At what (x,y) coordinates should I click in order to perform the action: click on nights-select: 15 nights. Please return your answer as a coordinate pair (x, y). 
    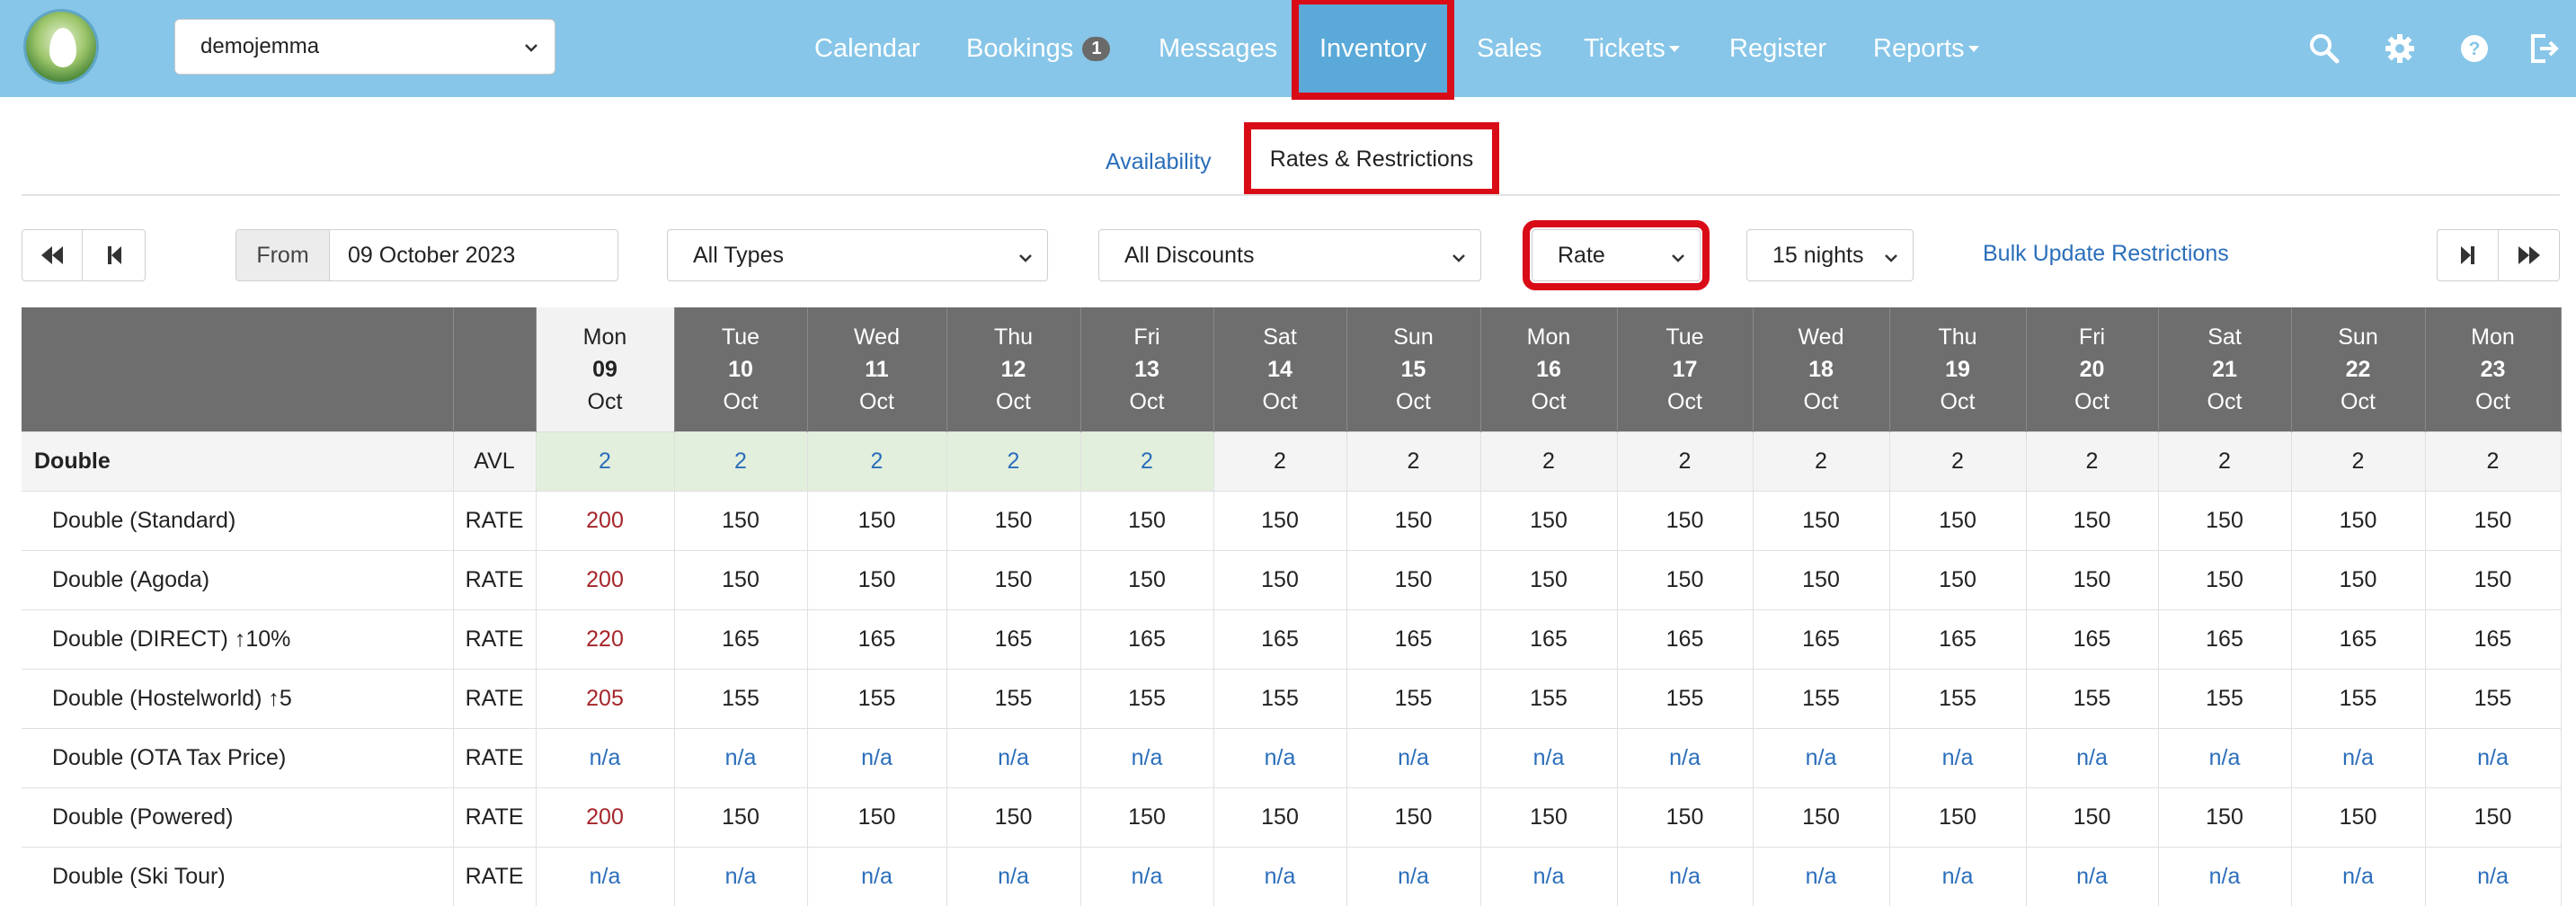
    Looking at the image, I should click on (1830, 255).